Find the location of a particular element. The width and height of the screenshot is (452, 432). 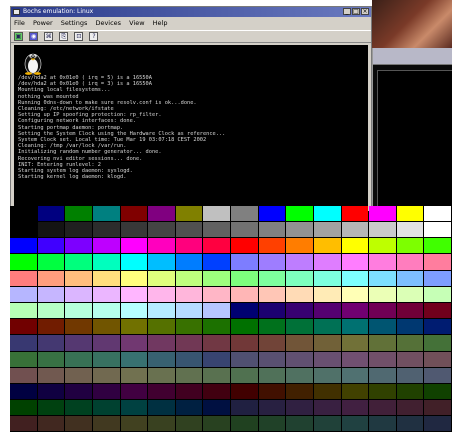

desktop-background is located at coordinates (412, 24).